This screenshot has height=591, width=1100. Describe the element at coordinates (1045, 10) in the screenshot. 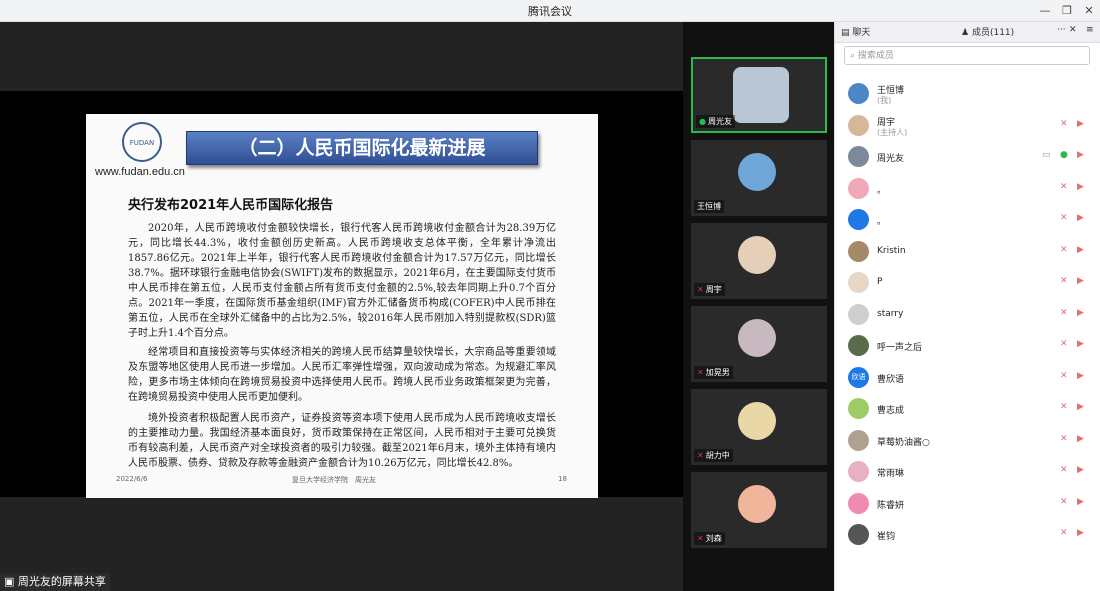

I see `minimize-icon: —` at that location.